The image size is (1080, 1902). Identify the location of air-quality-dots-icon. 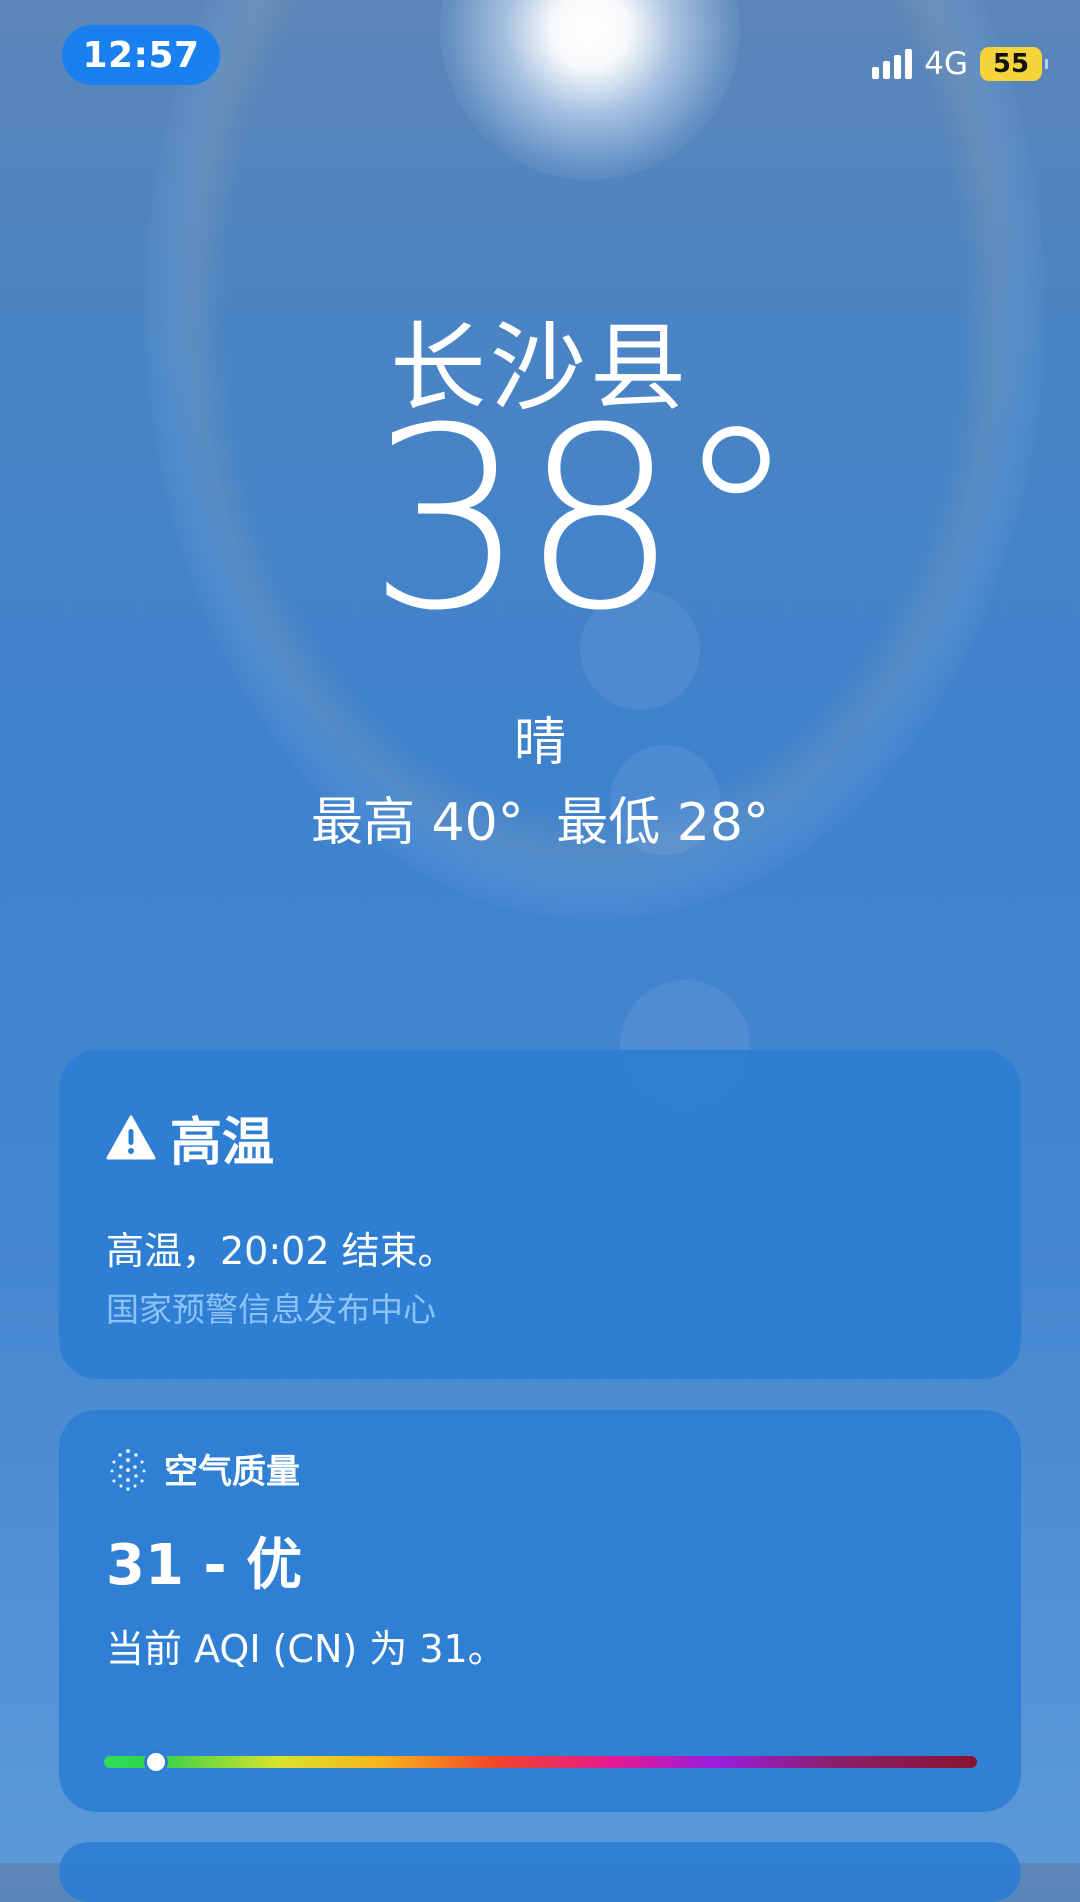
(128, 1469).